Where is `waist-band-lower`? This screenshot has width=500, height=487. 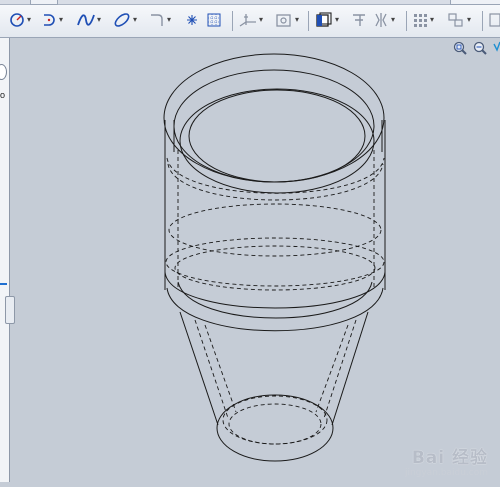 waist-band-lower is located at coordinates (275, 309).